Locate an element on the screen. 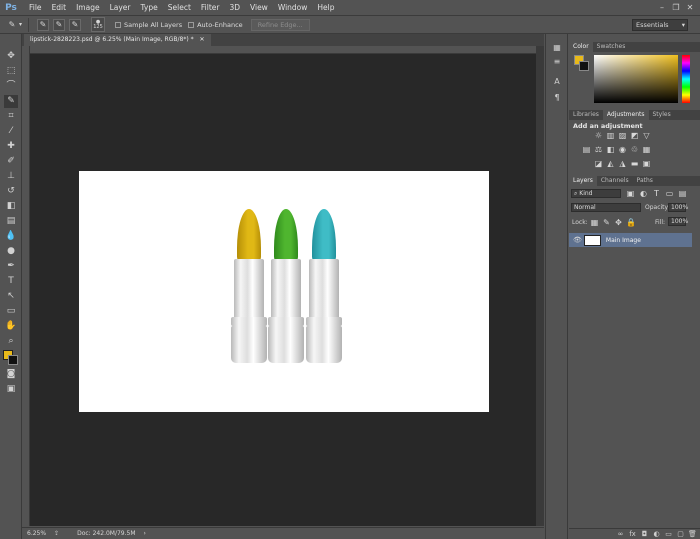 Image resolution: width=700 pixels, height=539 pixels. filter-pixel-icon: ▣ is located at coordinates (630, 194).